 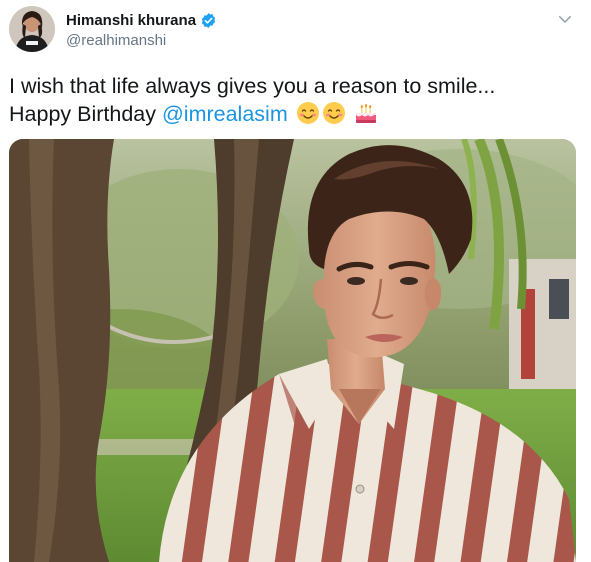 I want to click on verified-badge-icon, so click(x=208, y=20).